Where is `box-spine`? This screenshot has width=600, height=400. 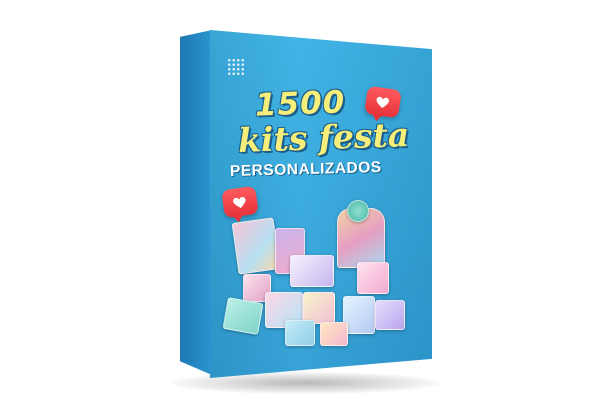
box-spine is located at coordinates (196, 202).